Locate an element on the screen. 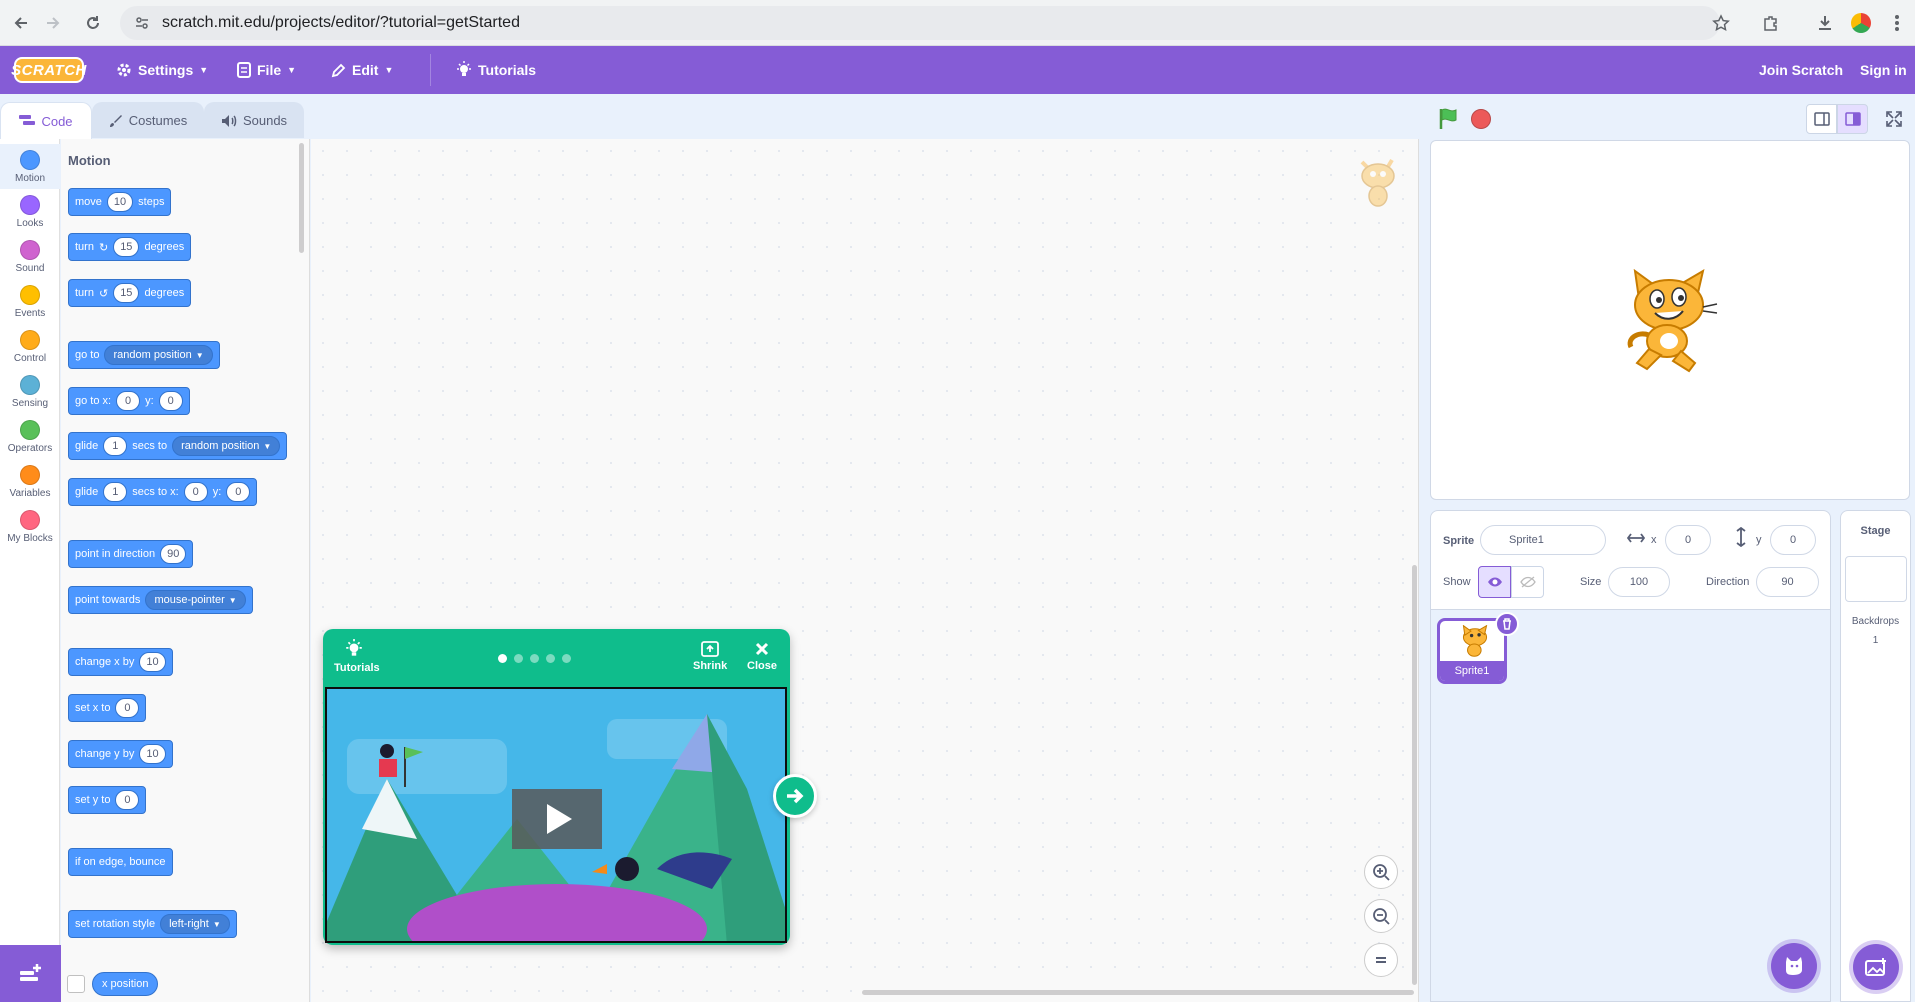 This screenshot has height=1002, width=1915. shrink-button: Shrink is located at coordinates (710, 656).